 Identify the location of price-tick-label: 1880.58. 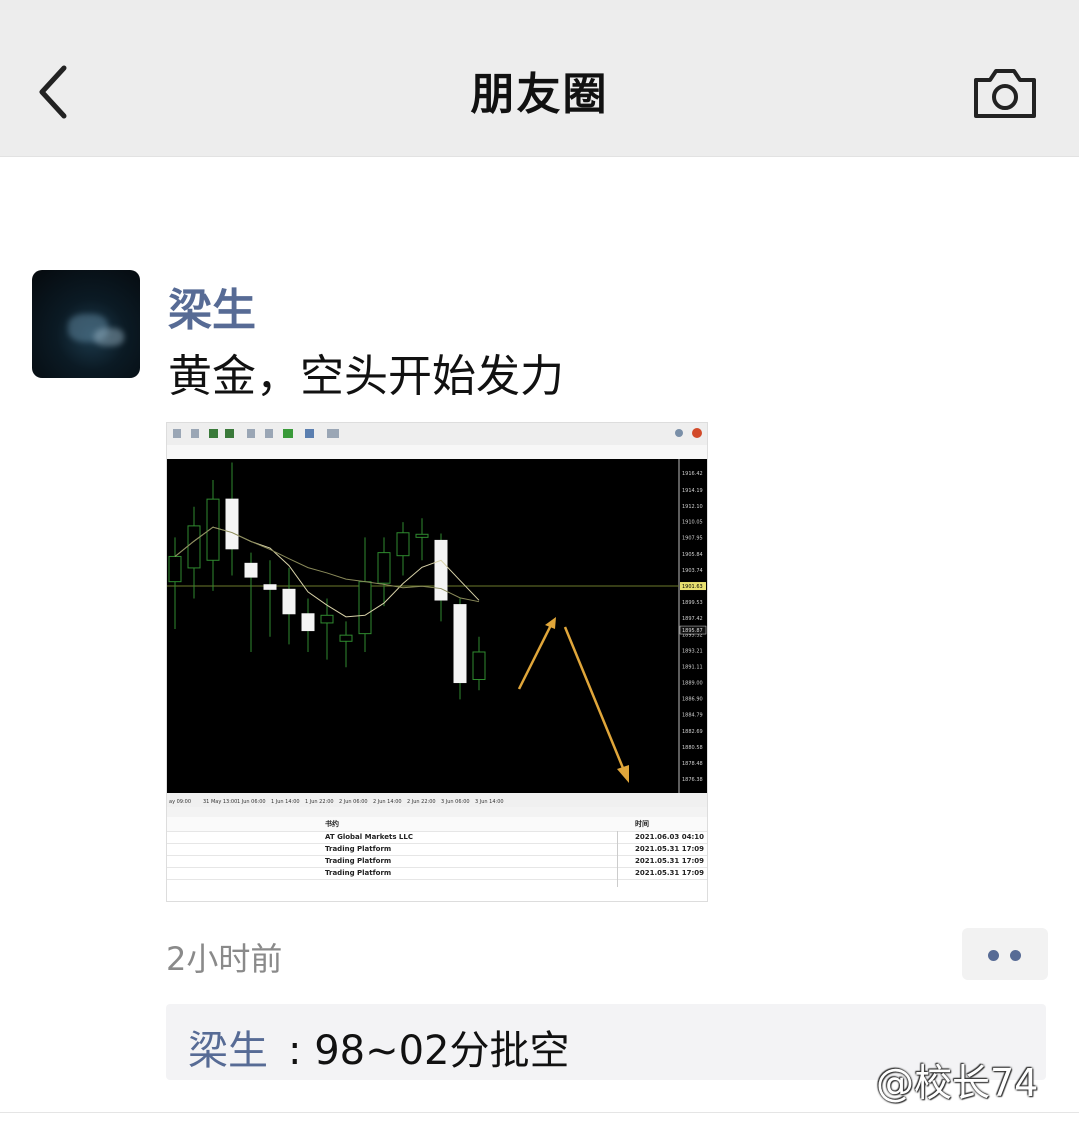
(692, 748).